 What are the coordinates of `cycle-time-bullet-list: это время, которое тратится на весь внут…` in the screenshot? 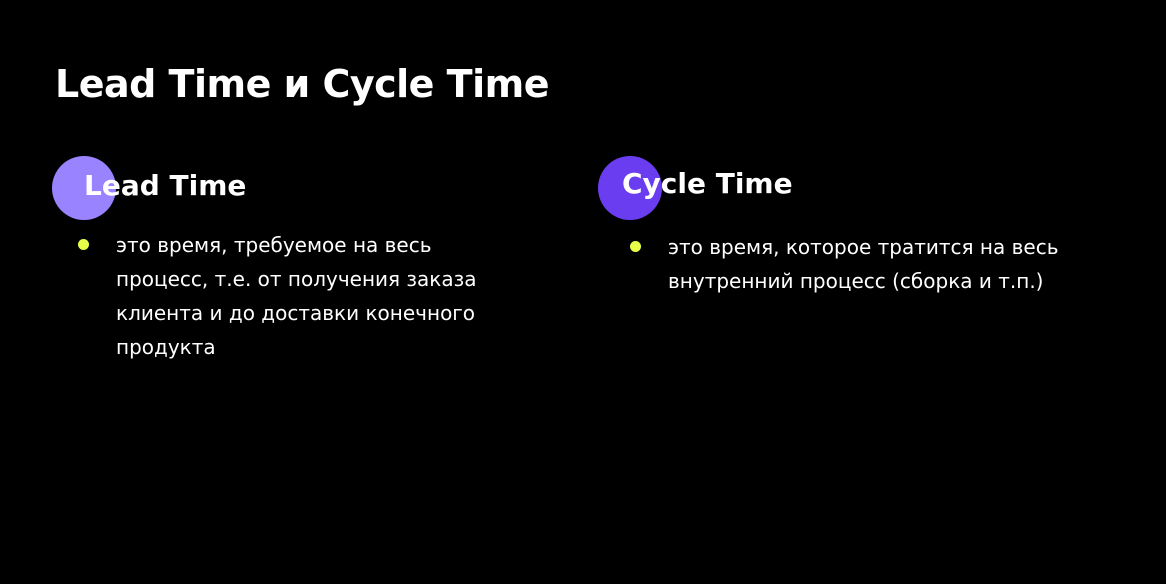 It's located at (865, 264).